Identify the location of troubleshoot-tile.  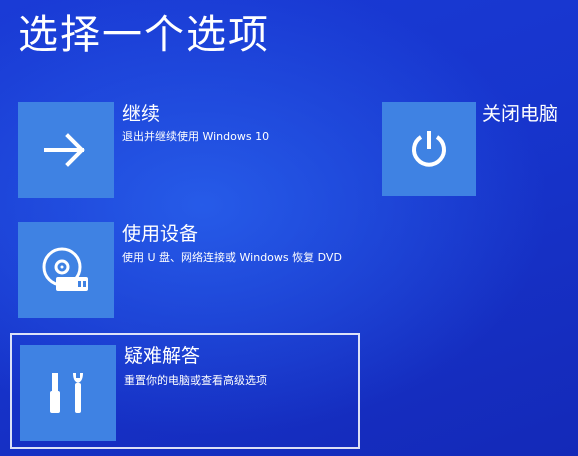
(68, 393).